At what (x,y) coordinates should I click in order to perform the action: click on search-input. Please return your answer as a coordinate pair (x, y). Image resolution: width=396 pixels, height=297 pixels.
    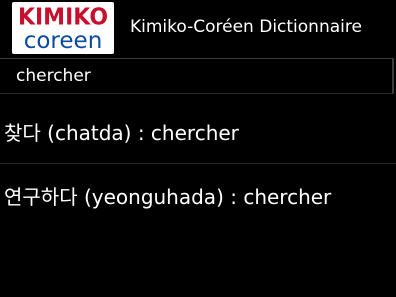
    Looking at the image, I should click on (197, 76).